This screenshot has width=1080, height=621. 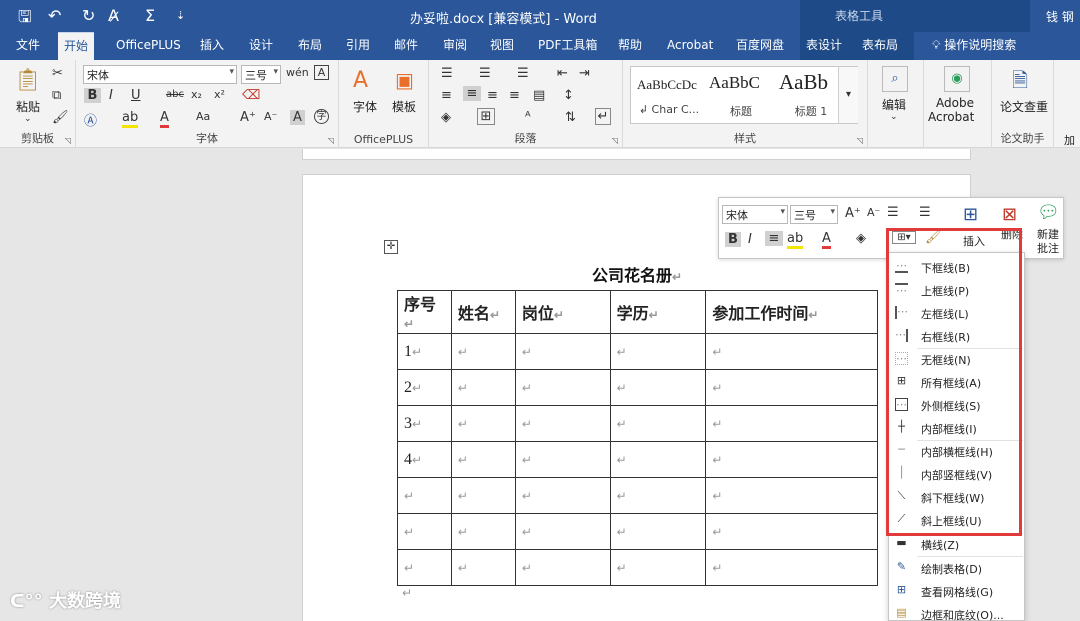 What do you see at coordinates (160, 74) in the screenshot?
I see `font-name-combo: 宋体 ▾` at bounding box center [160, 74].